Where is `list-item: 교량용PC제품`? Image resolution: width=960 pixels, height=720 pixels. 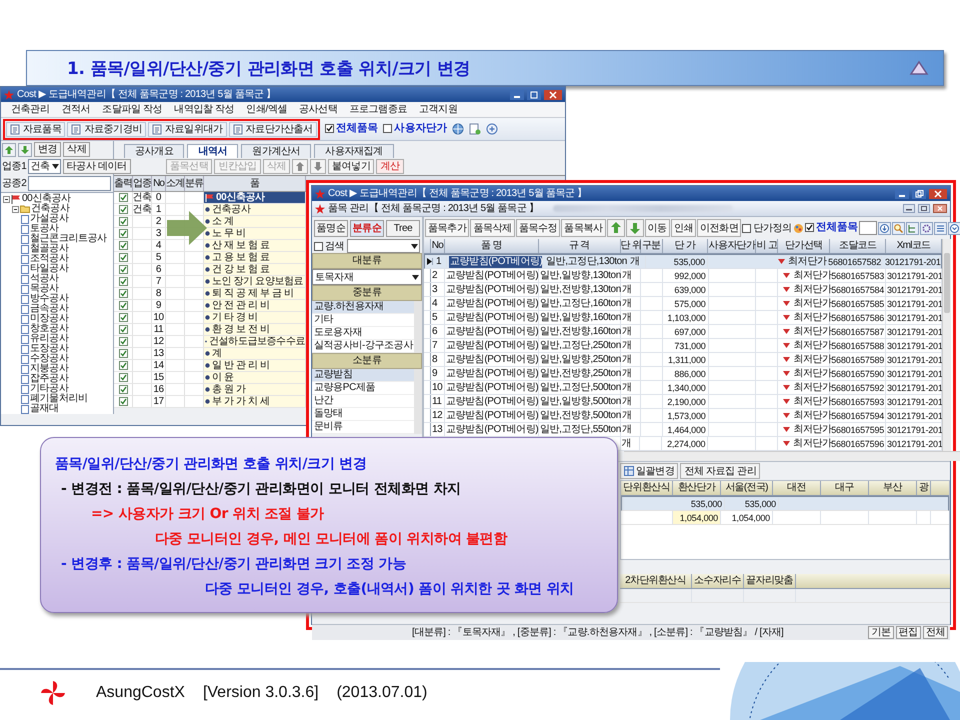 list-item: 교량용PC제품 is located at coordinates (363, 388).